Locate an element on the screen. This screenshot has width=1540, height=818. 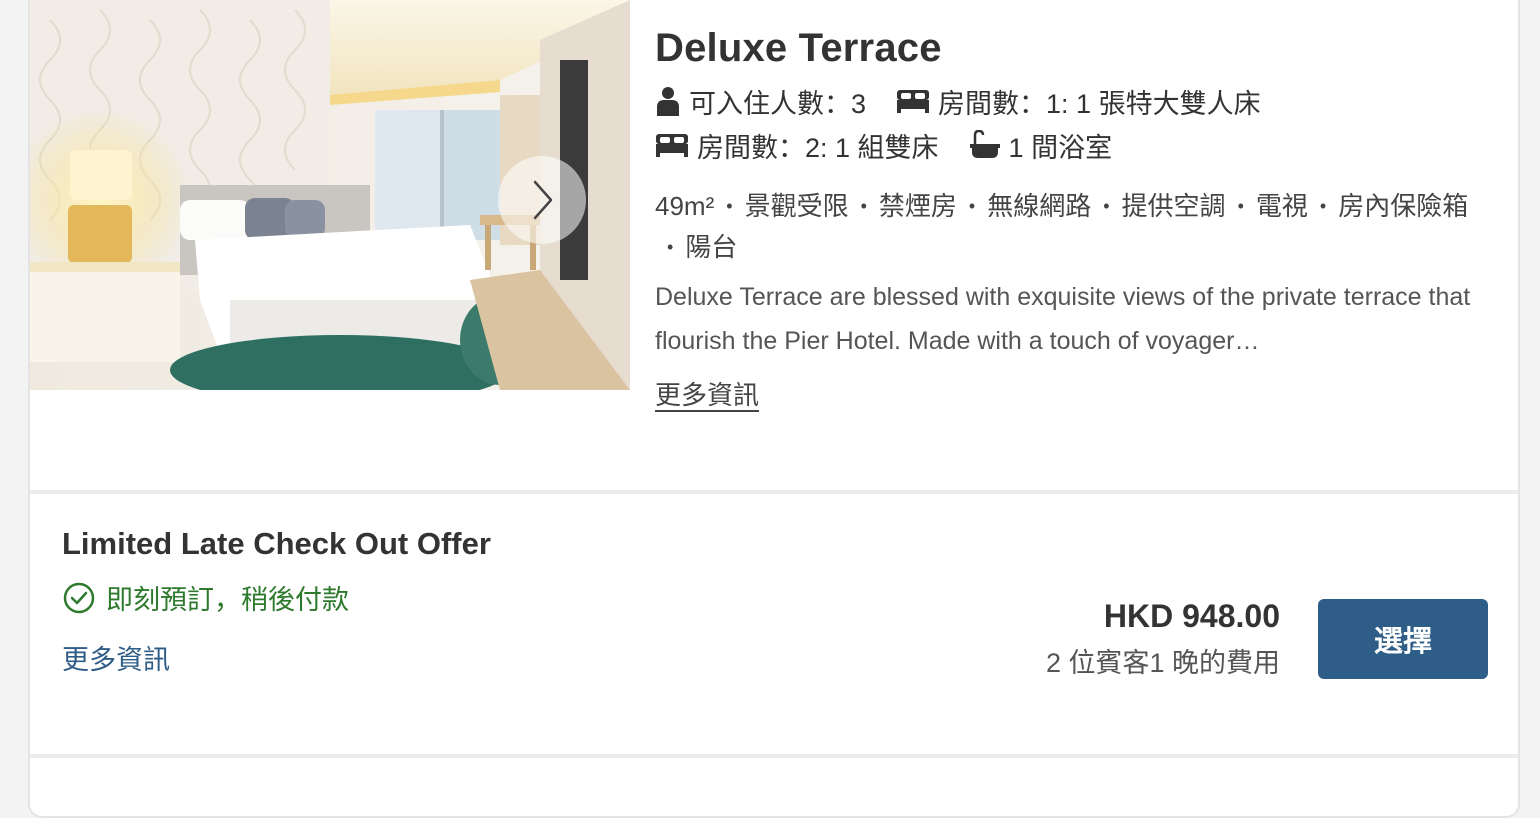
offer-title: Limited Late Check Out Offer is located at coordinates (276, 543).